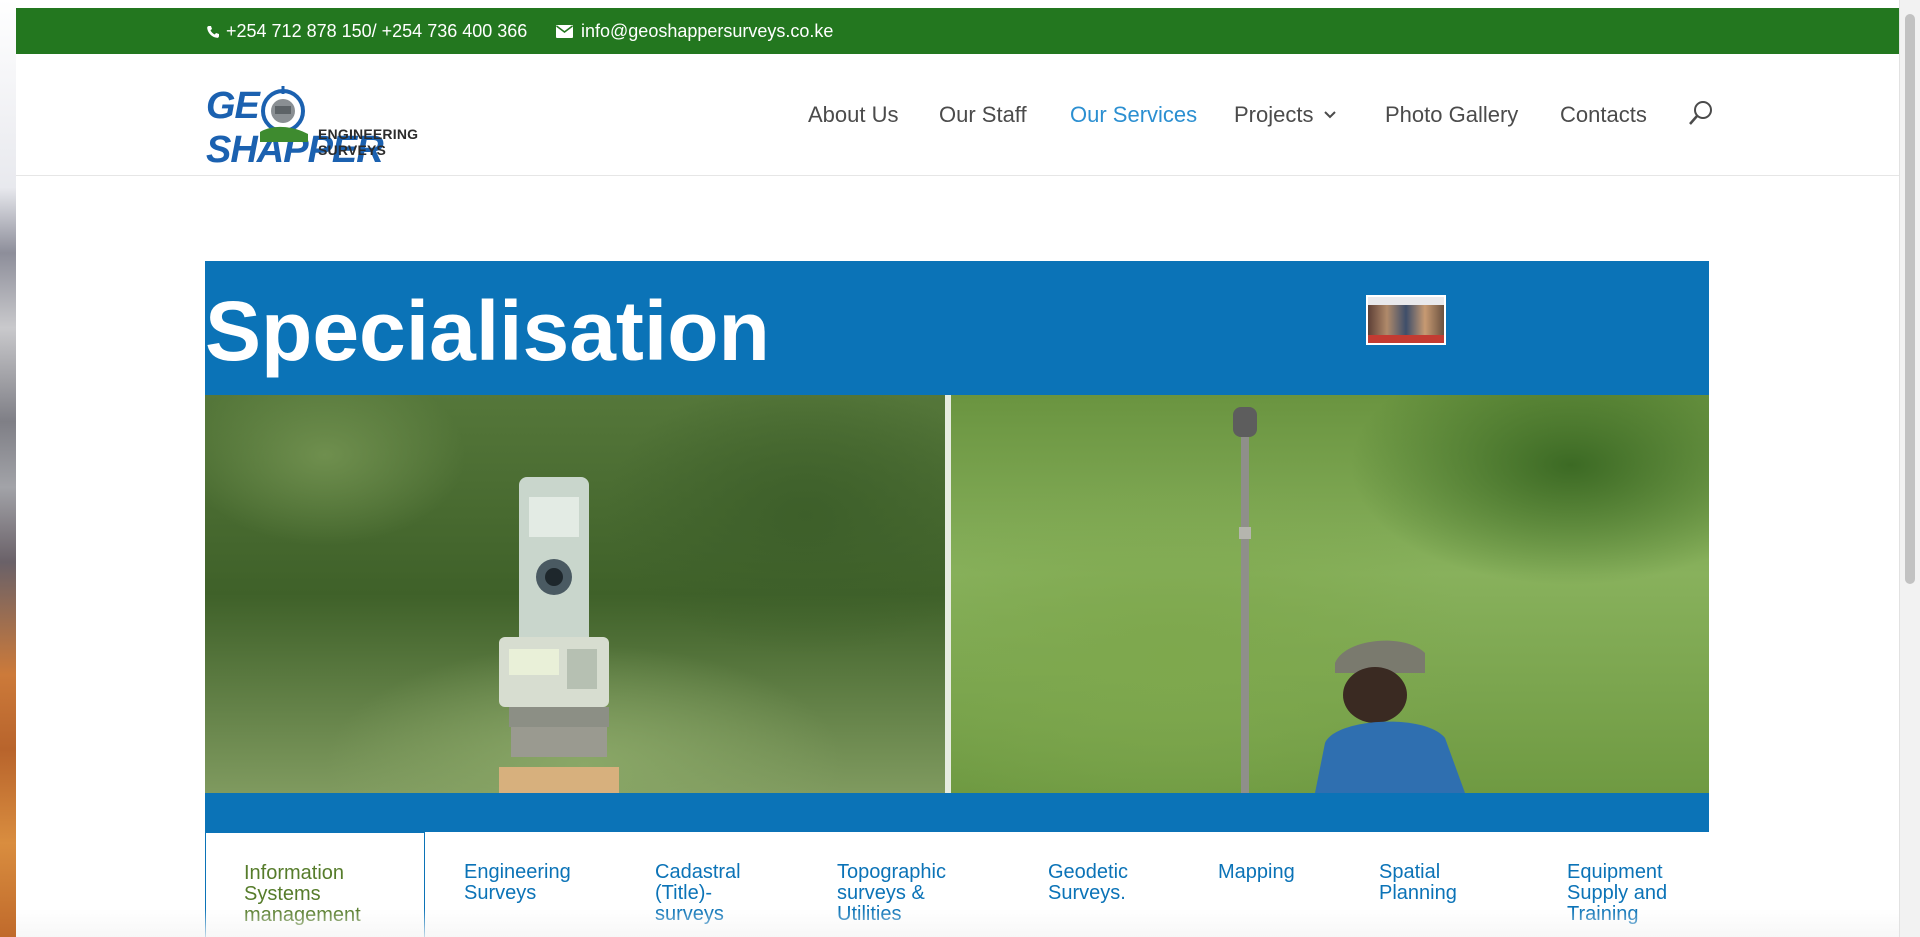 This screenshot has height=937, width=1920. Describe the element at coordinates (1390, 716) in the screenshot. I see `surveyor-person` at that location.